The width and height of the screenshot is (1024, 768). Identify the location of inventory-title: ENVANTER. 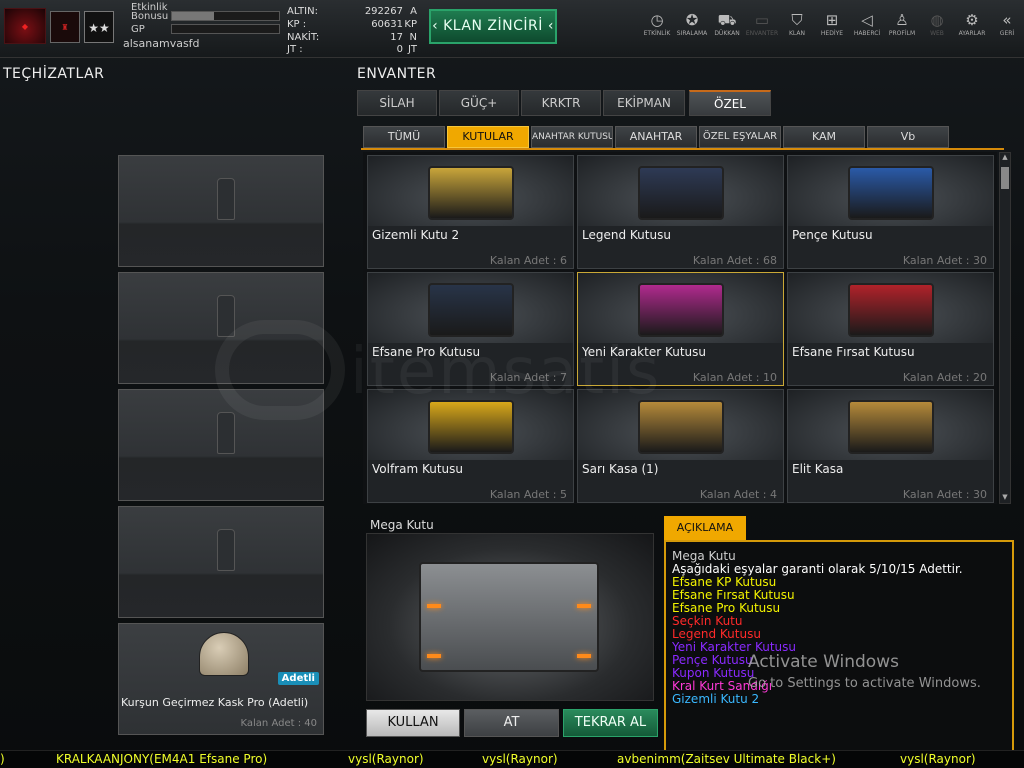
(397, 74).